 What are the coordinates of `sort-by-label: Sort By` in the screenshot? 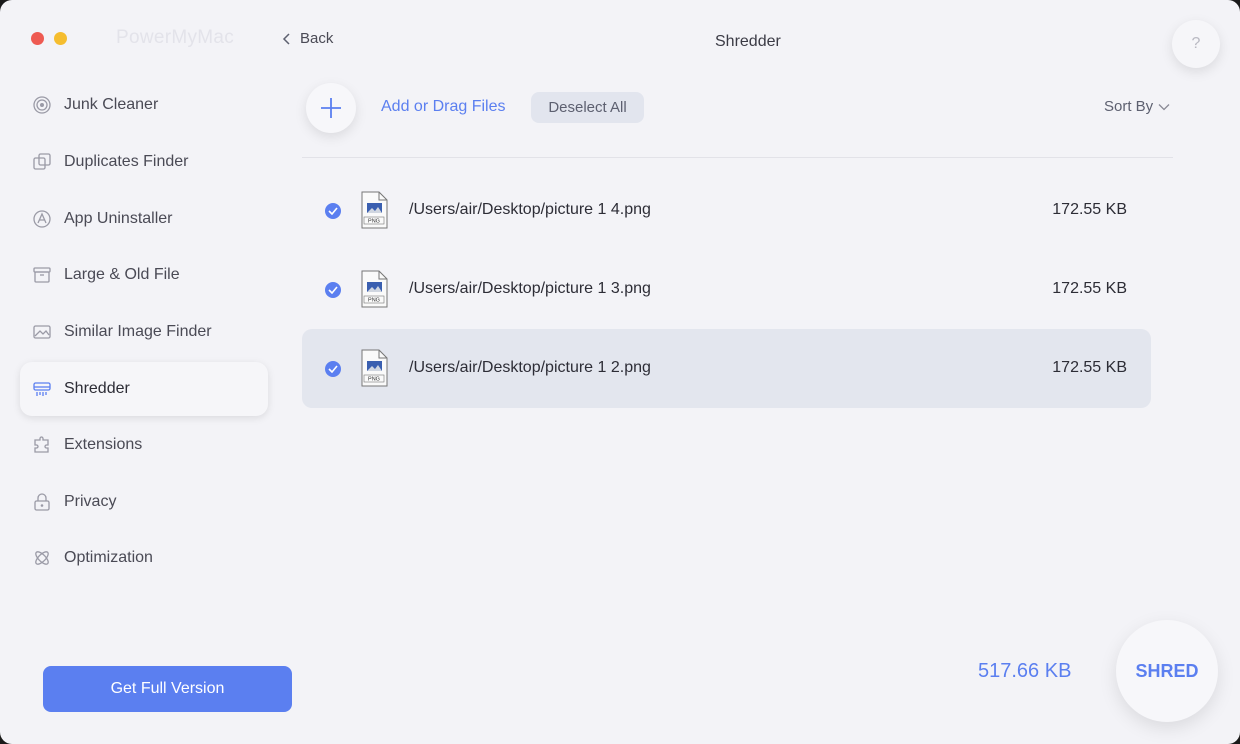 It's located at (1129, 106).